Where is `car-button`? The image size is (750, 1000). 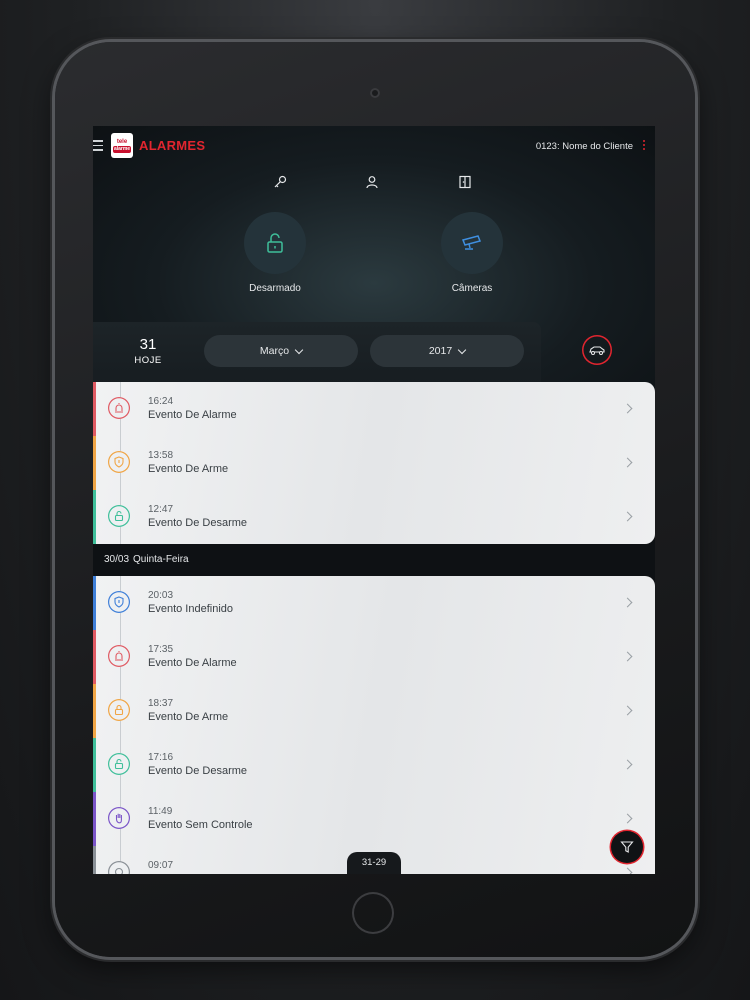
car-button is located at coordinates (597, 350).